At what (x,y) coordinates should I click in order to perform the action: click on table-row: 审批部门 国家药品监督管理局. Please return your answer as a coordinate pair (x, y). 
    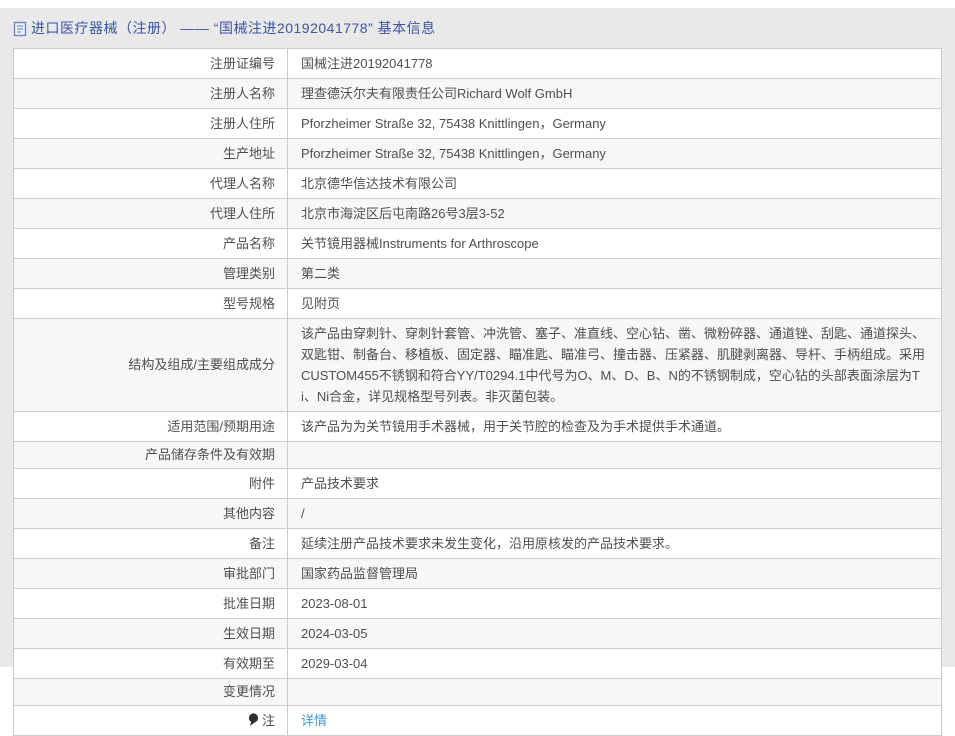
    Looking at the image, I should click on (477, 573).